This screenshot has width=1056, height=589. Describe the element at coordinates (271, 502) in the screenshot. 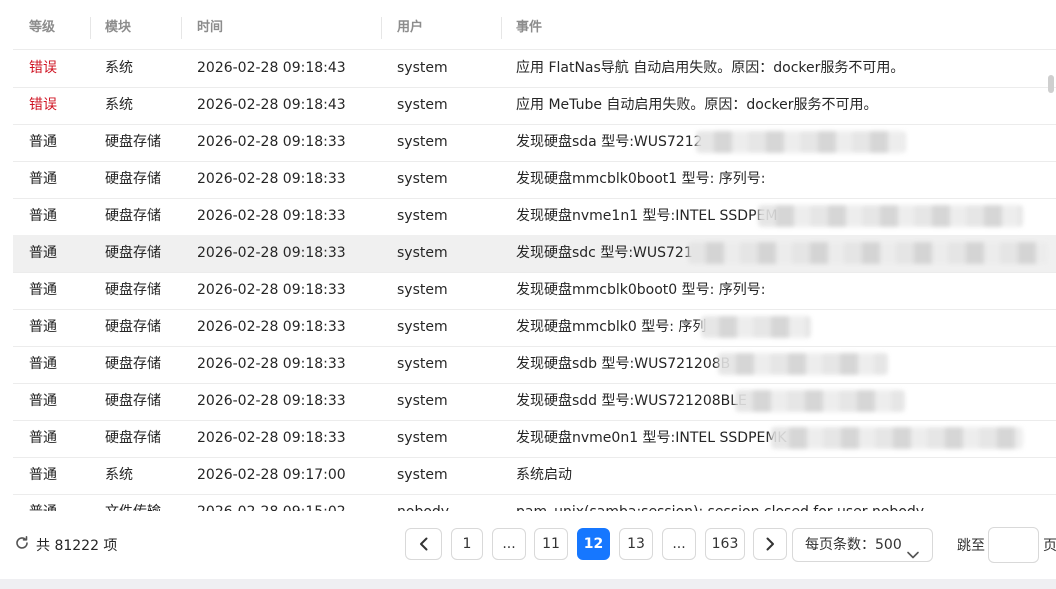

I see `time-cell: 2026-02-28 09:15:02` at that location.